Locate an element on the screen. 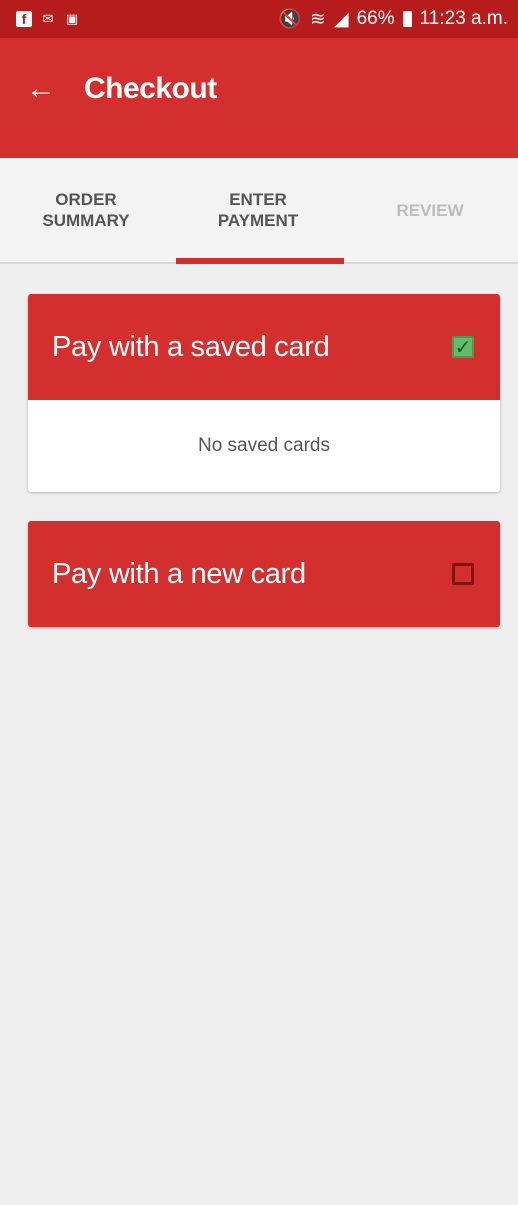 Image resolution: width=518 pixels, height=1205 pixels. battery-percent: 66% is located at coordinates (375, 18).